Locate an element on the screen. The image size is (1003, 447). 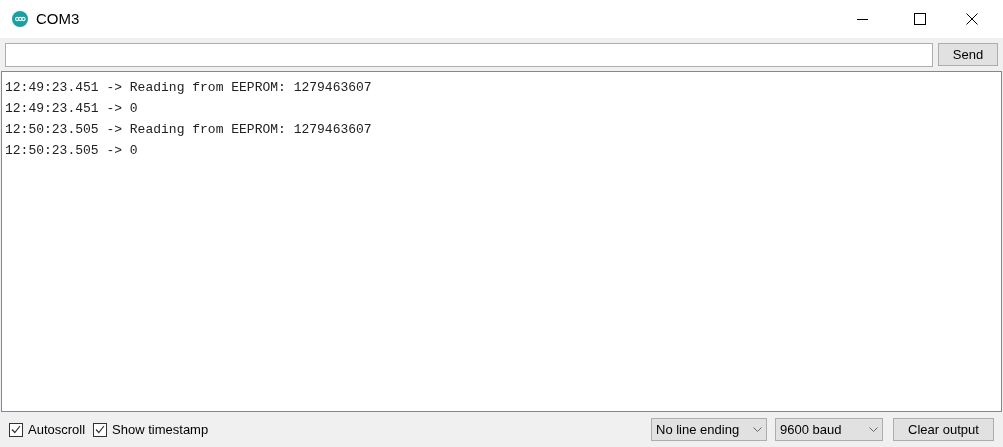
output-line: 12:49:23.451 -> Reading from EEPROM: 1279463607 is located at coordinates (188, 88).